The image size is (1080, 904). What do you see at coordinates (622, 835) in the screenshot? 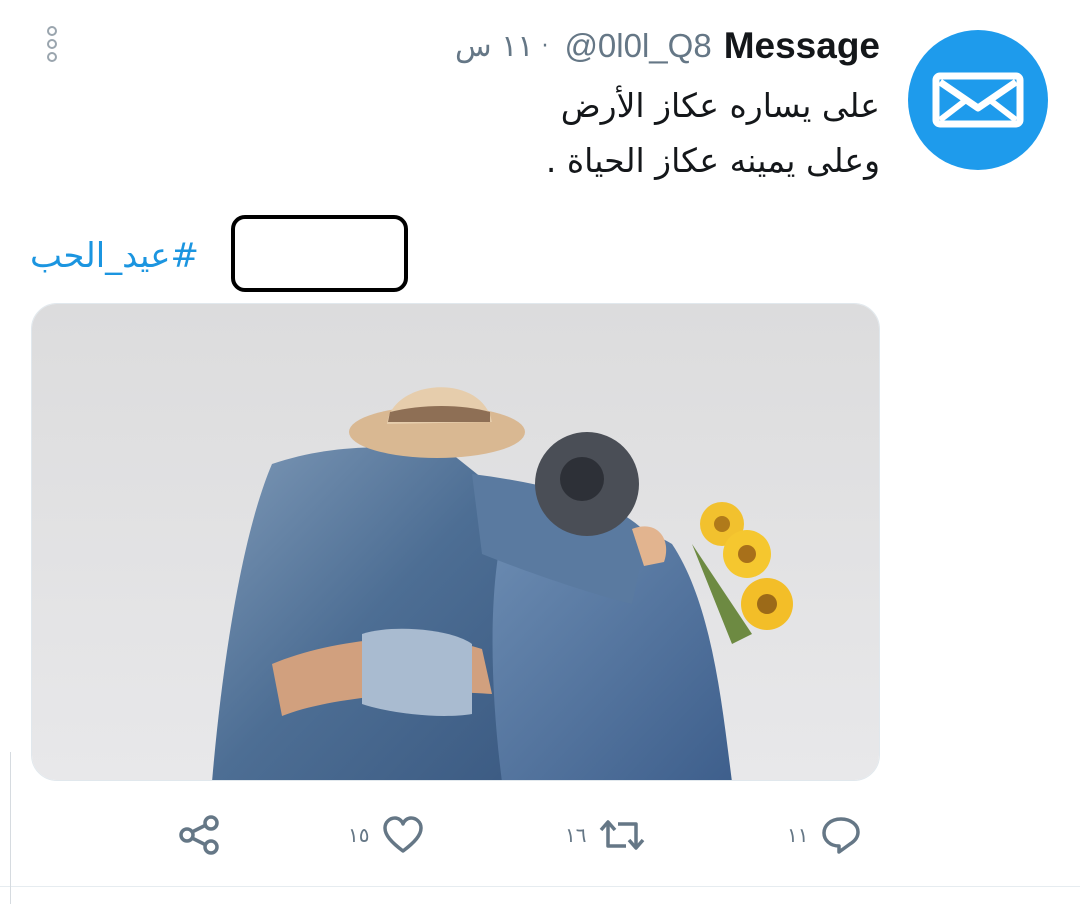
I see `retweet-icon` at bounding box center [622, 835].